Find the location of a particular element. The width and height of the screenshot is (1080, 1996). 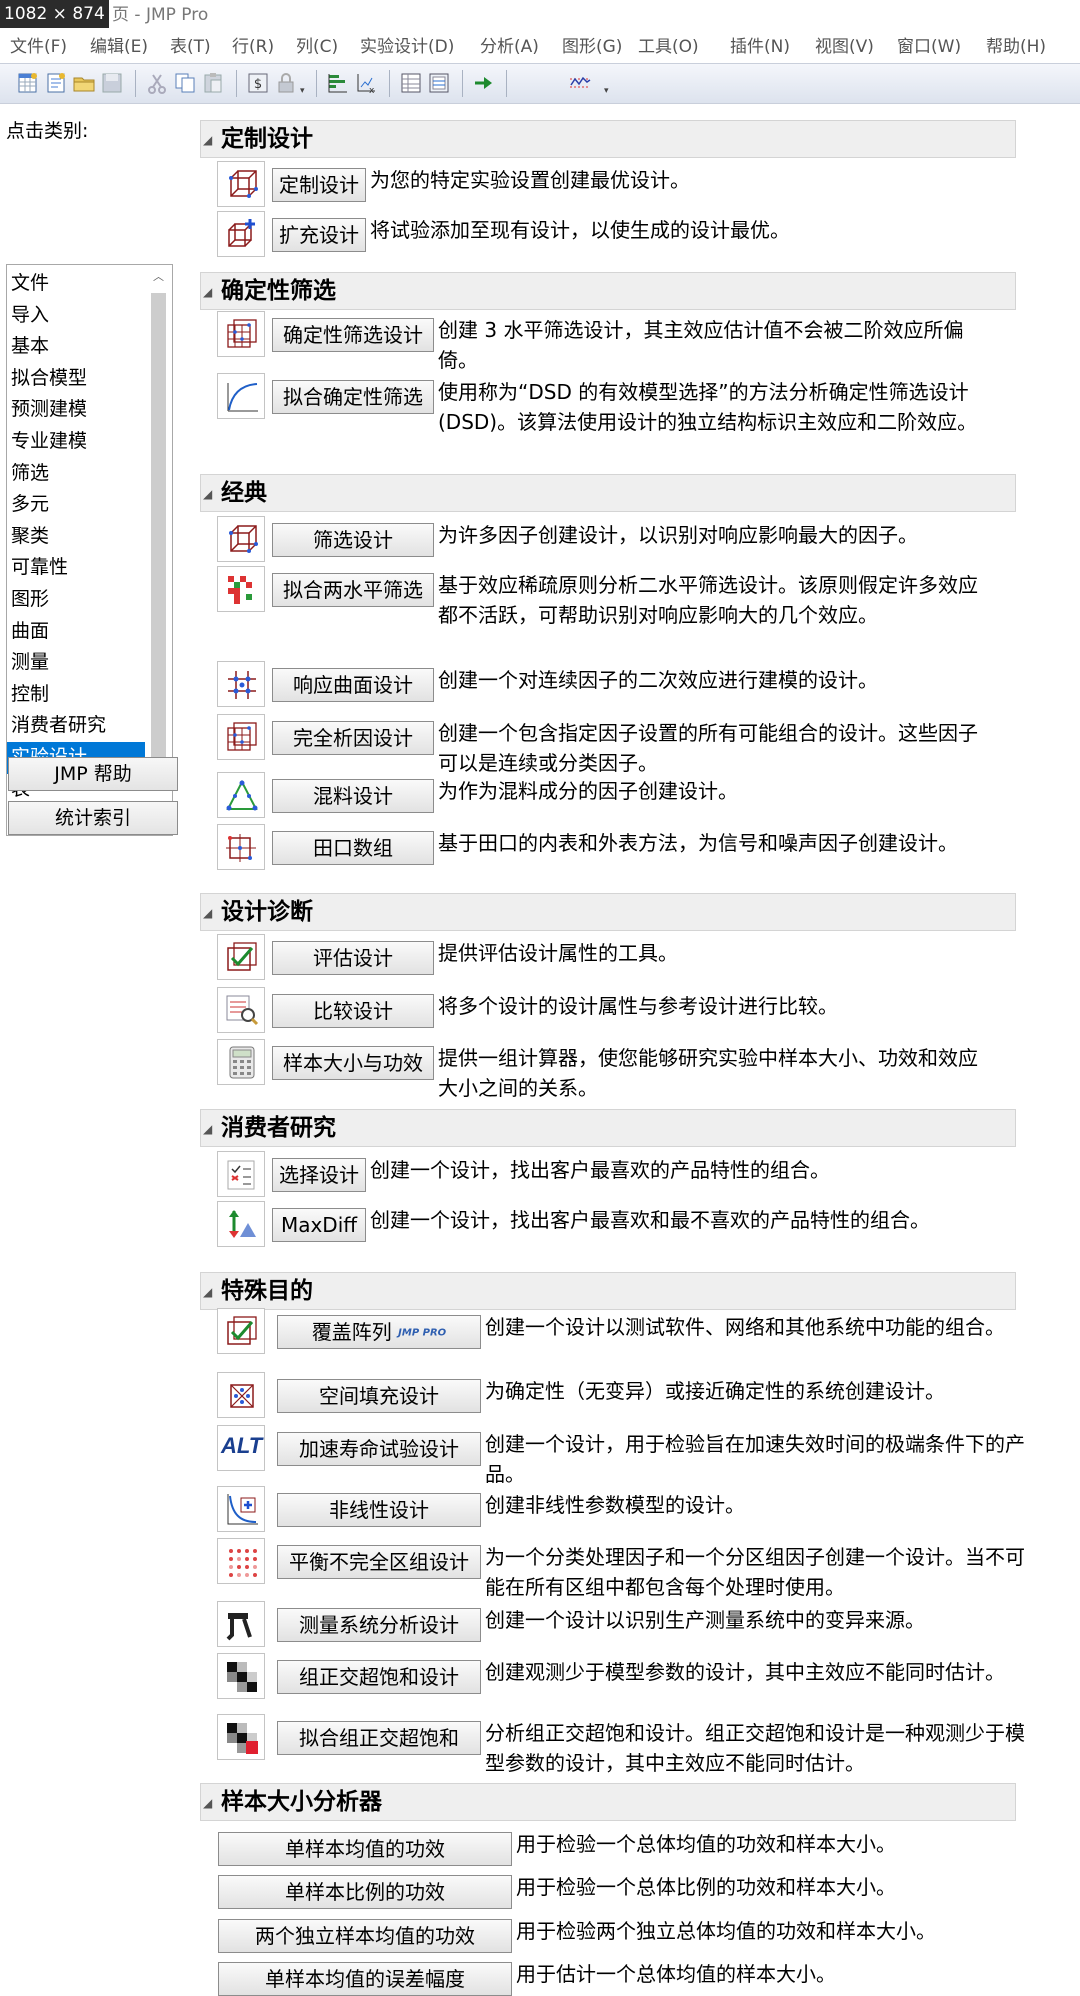

design-description: 为许多因子创建设计，以识别对响应影响最大的因子。 is located at coordinates (678, 535).